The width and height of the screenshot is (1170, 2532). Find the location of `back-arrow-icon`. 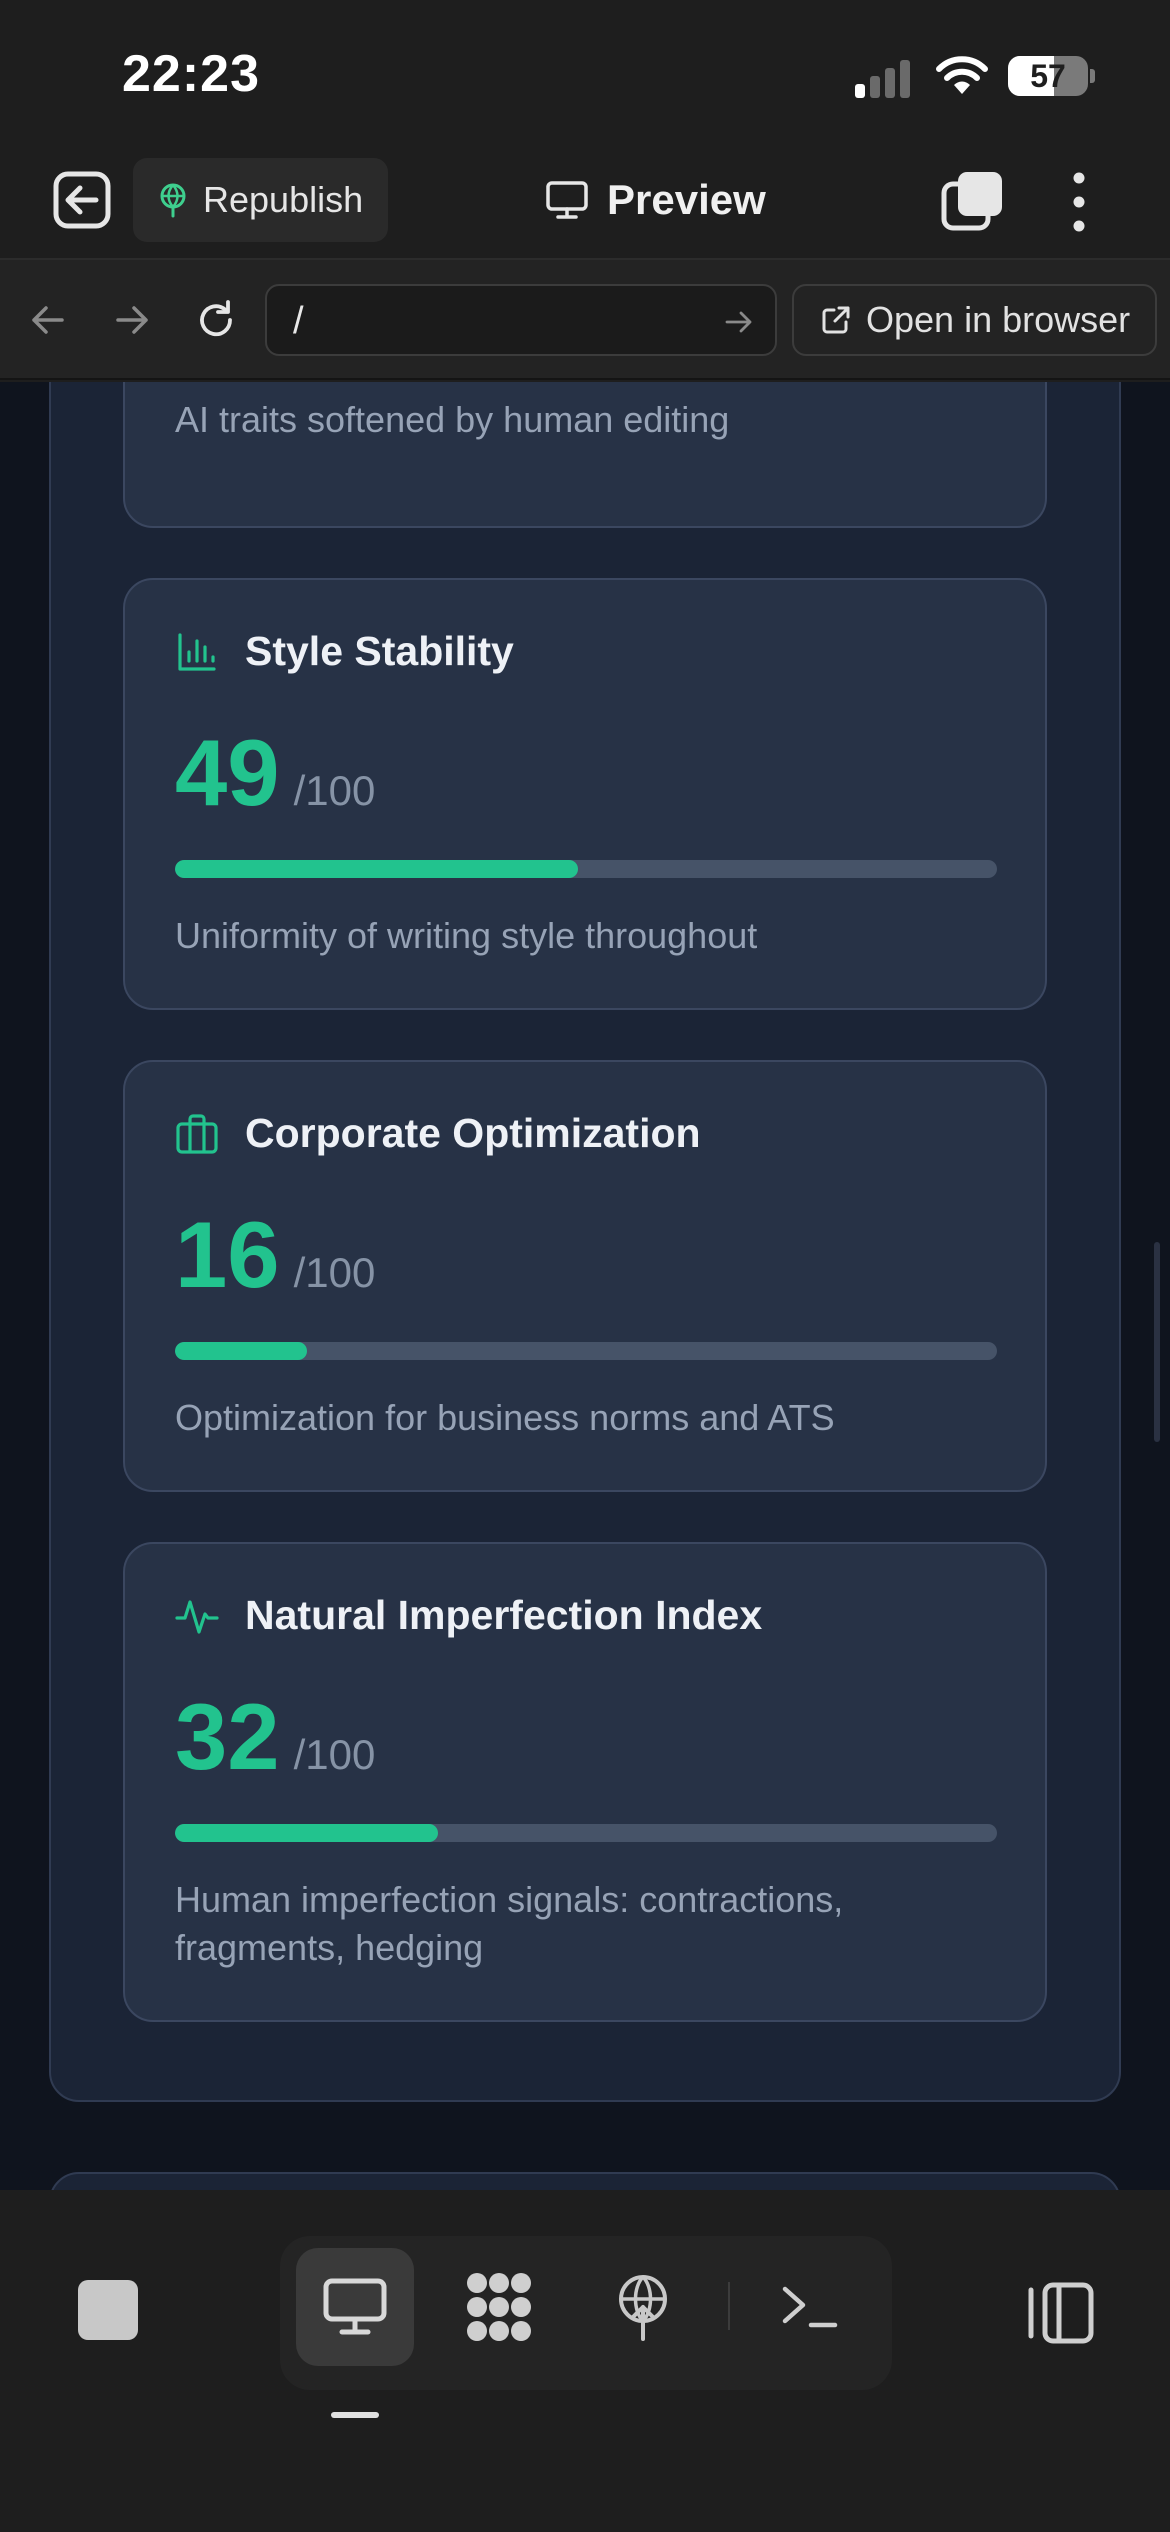

back-arrow-icon is located at coordinates (48, 320).